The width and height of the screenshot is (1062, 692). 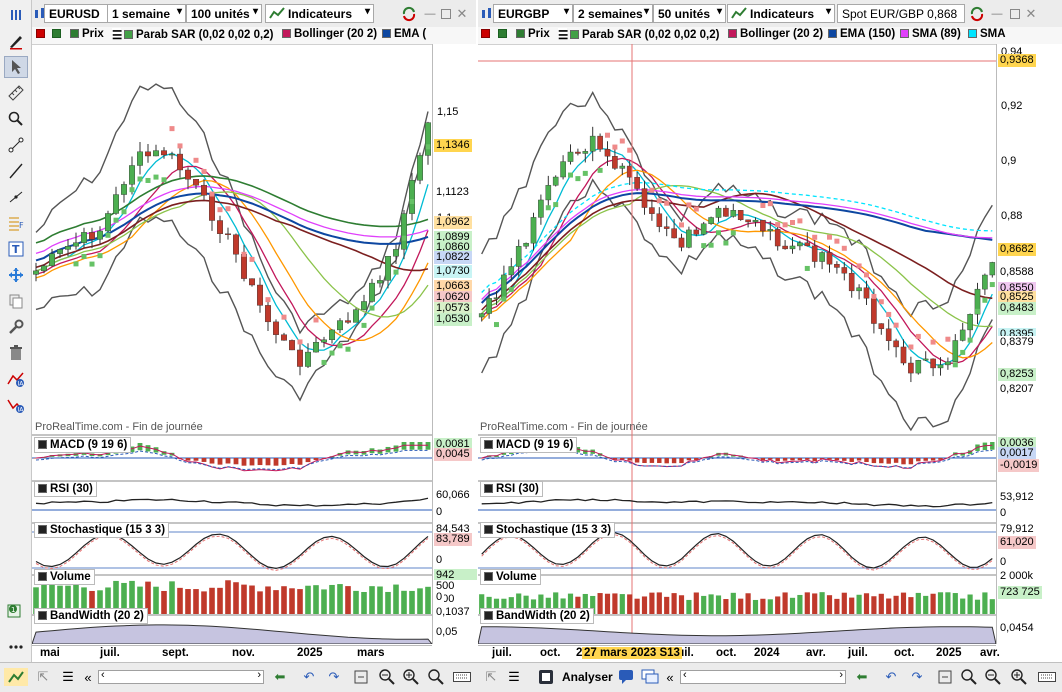 I want to click on more-icon, so click(x=16, y=647).